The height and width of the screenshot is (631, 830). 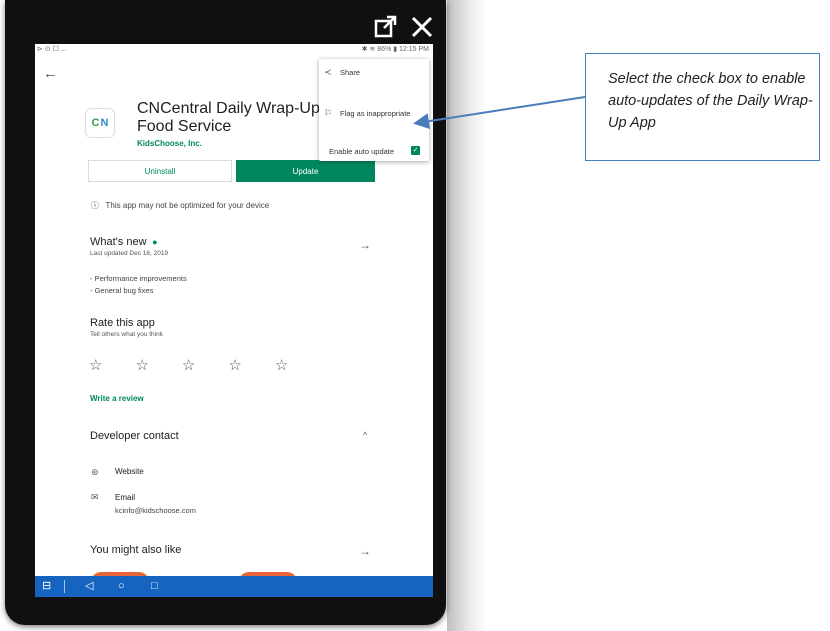 I want to click on callout-arrow, so click(x=499, y=113).